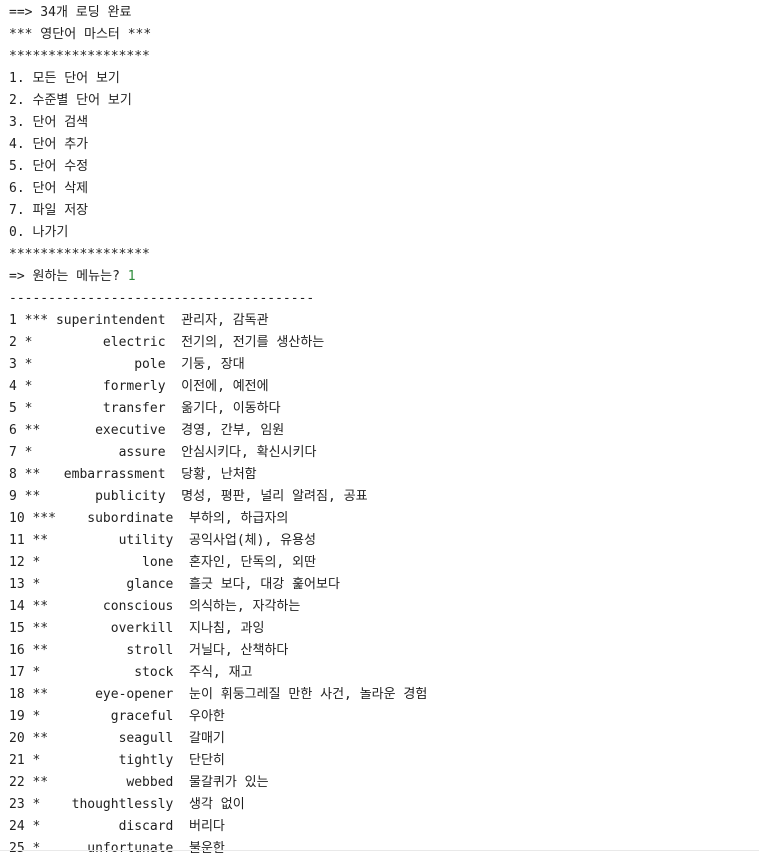 The height and width of the screenshot is (860, 759). Describe the element at coordinates (127, 804) in the screenshot. I see `word-row: 23 * thoughtlessly 생각 없이` at that location.